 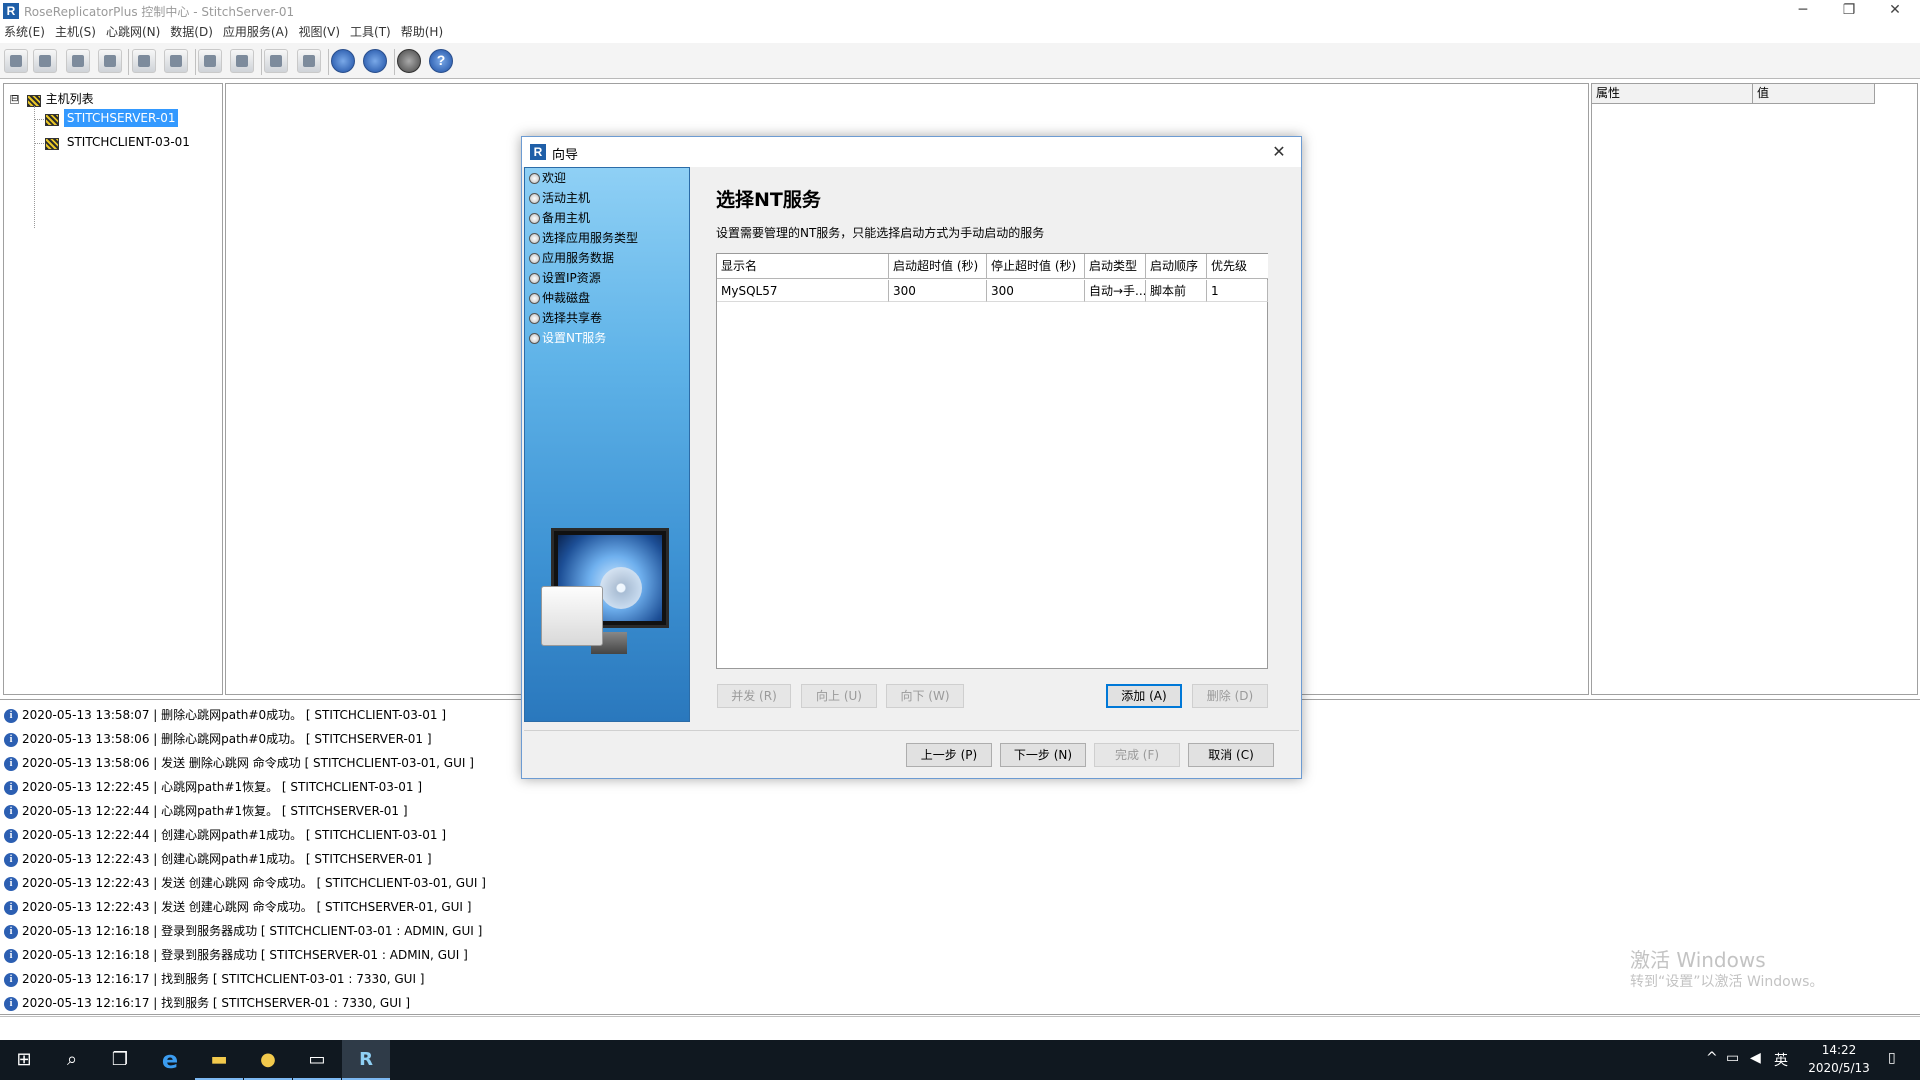 I want to click on column-header-start-timeout: 启动超时值 (秒), so click(x=938, y=266).